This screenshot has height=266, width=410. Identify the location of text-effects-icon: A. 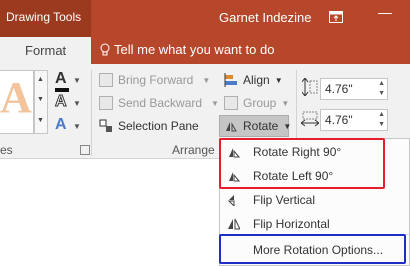
(61, 125).